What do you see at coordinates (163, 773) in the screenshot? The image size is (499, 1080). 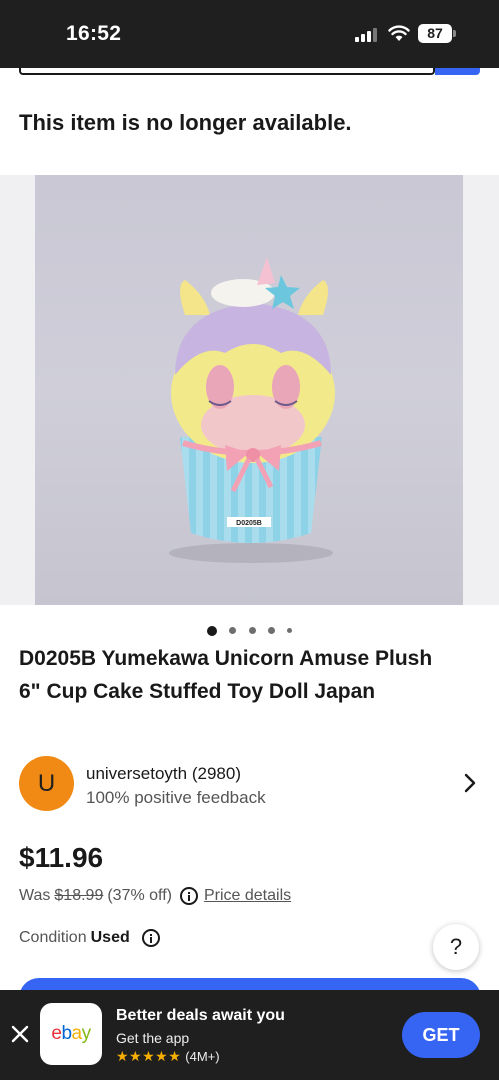 I see `seller-name: universetoyth (2980)` at bounding box center [163, 773].